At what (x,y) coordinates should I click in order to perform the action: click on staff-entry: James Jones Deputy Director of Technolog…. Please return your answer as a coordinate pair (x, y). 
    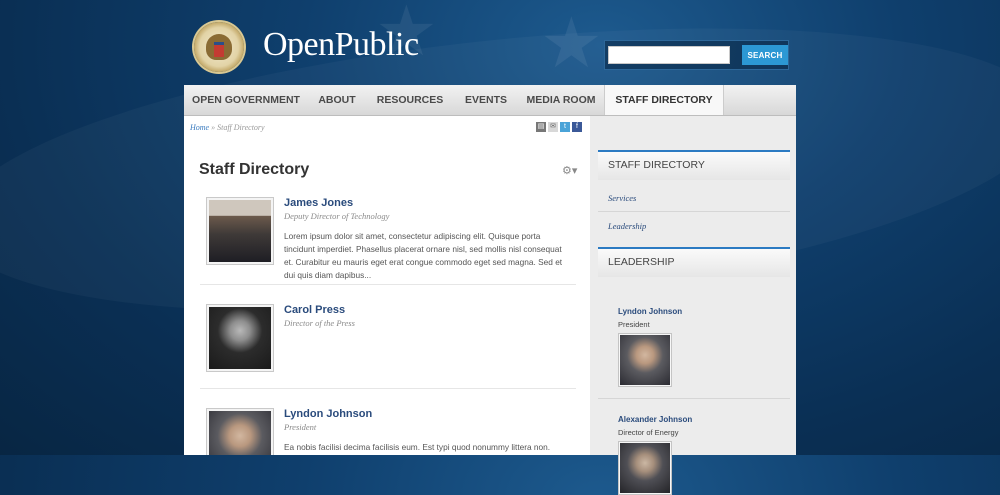
    Looking at the image, I should click on (388, 242).